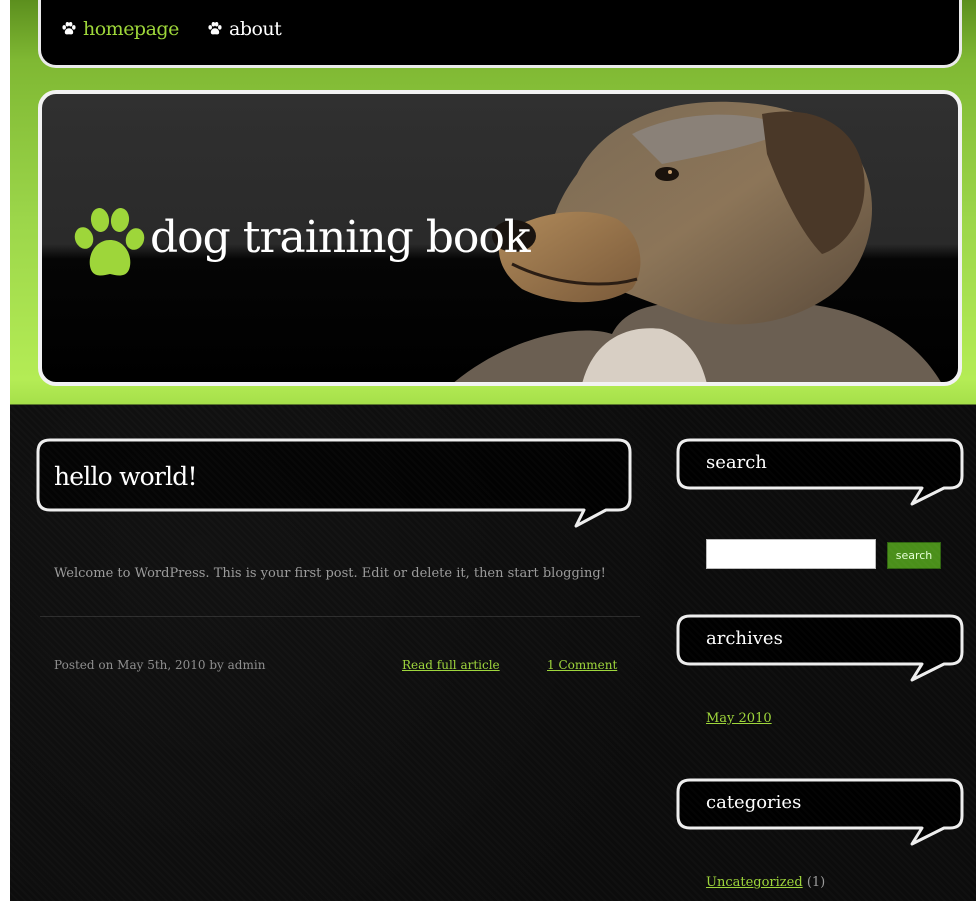 This screenshot has width=976, height=901. Describe the element at coordinates (334, 484) in the screenshot. I see `post-title-bubble: hello world!` at that location.